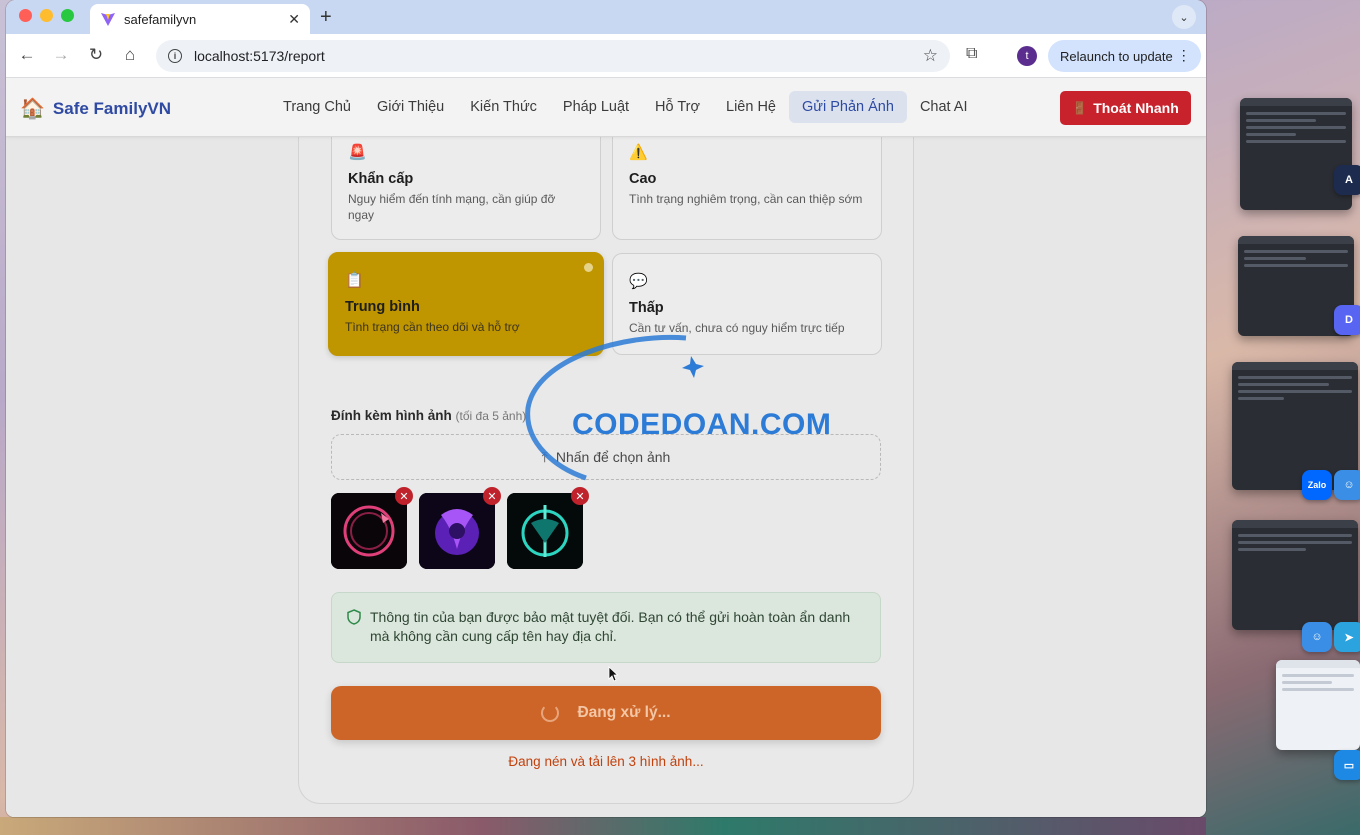 The width and height of the screenshot is (1360, 835). I want to click on attach-images-label: Đính kèm hình ảnh (tối đa 5 ảnh), so click(428, 415).